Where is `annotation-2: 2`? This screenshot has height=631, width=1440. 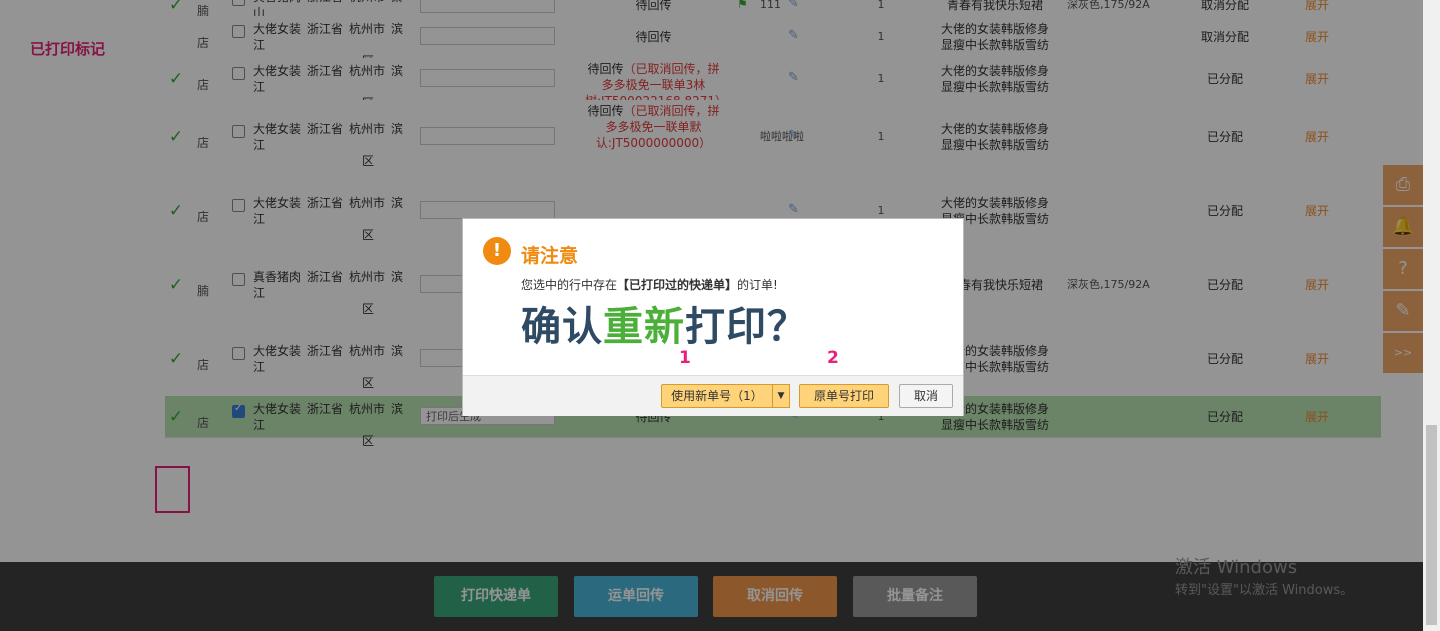 annotation-2: 2 is located at coordinates (833, 358).